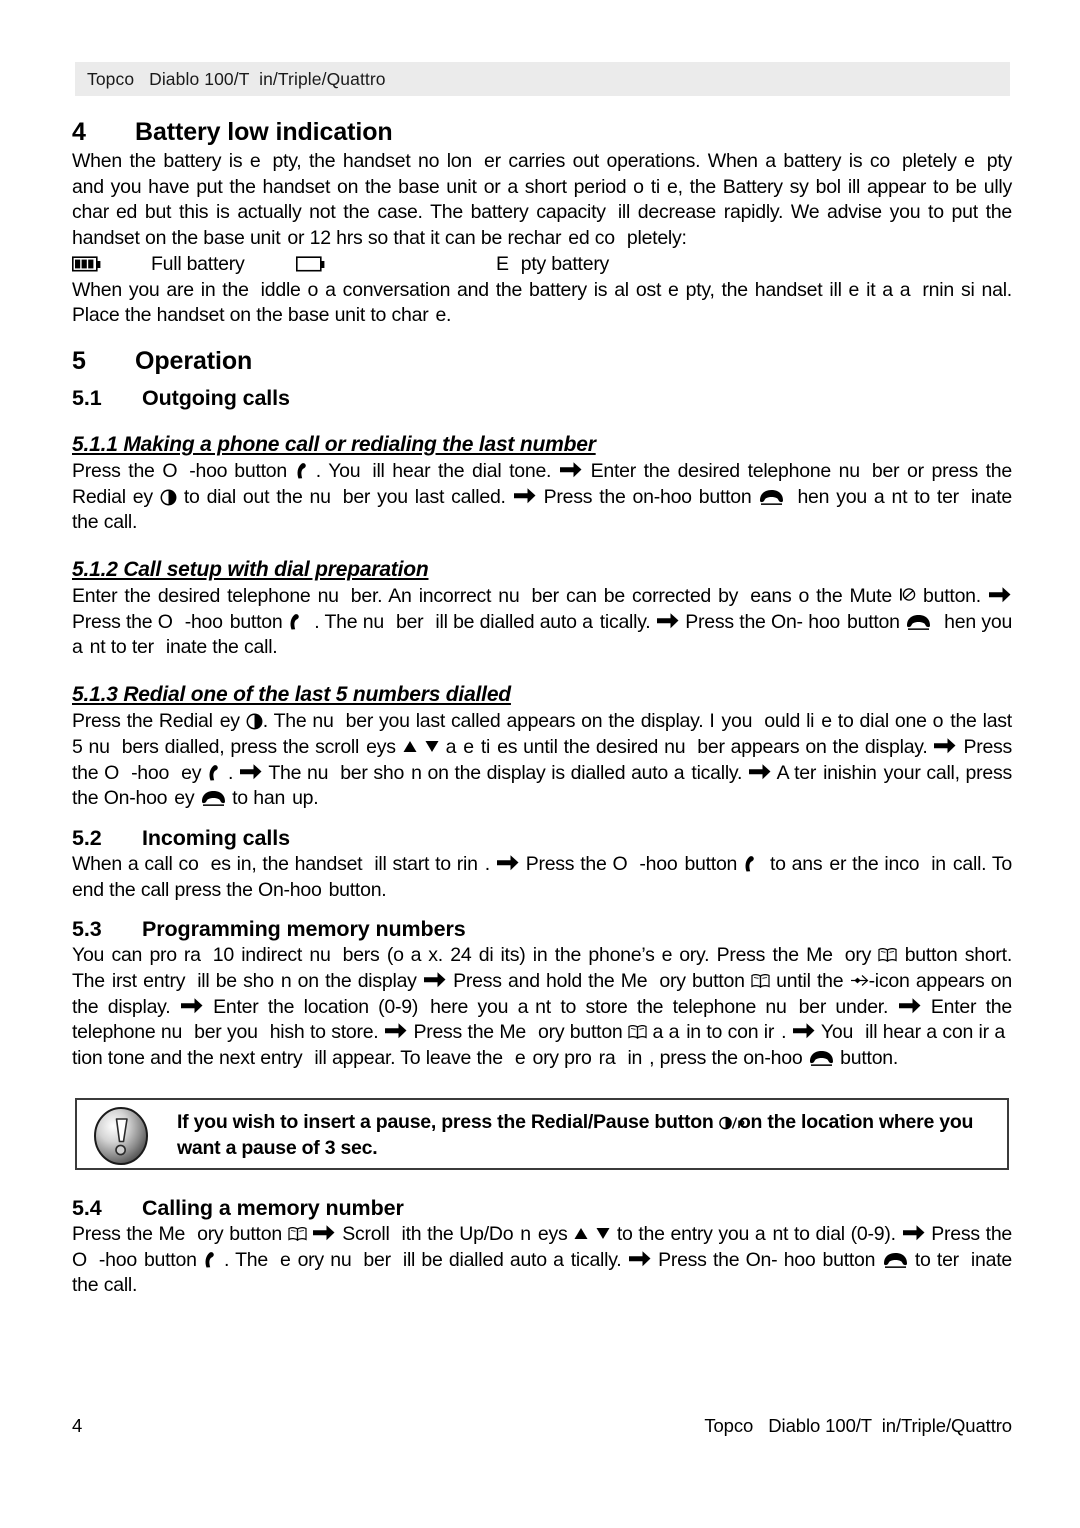 This screenshot has width=1080, height=1528. Describe the element at coordinates (874, 721) in the screenshot. I see `text-run: e to dial one` at that location.